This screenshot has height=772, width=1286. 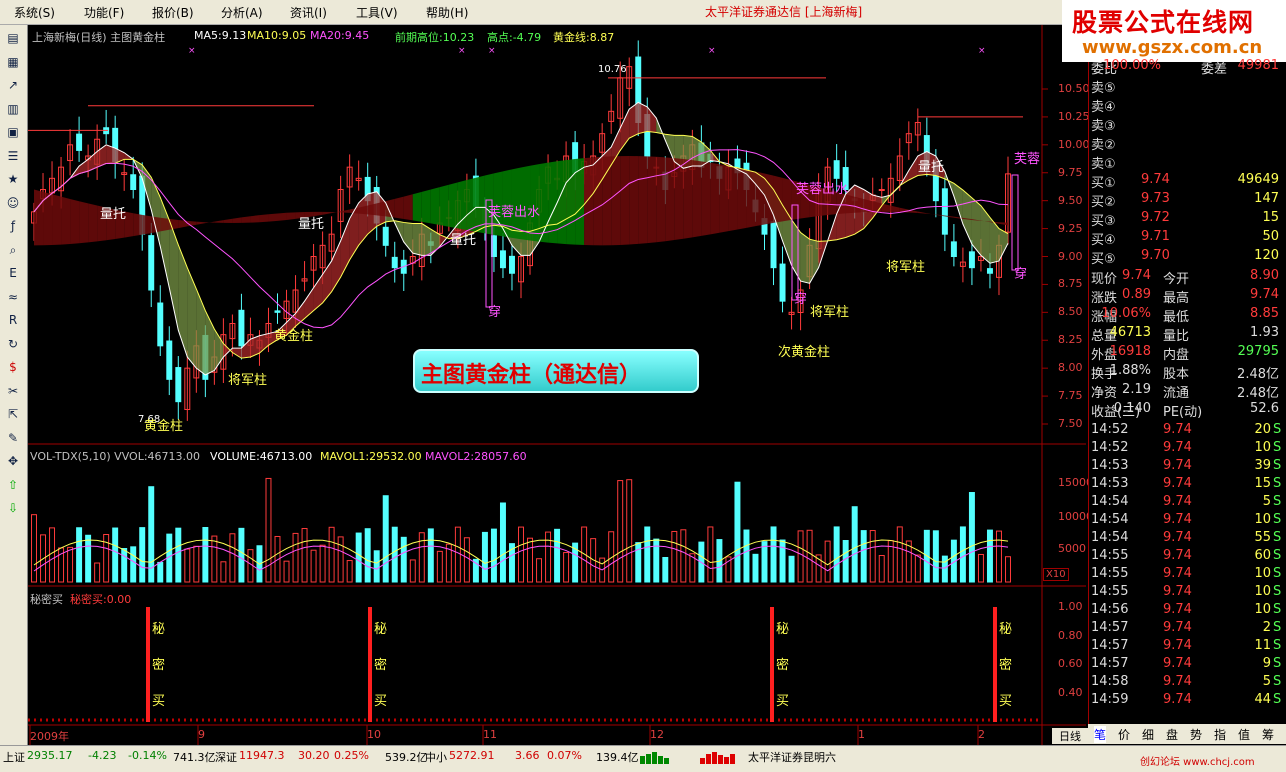 I want to click on quote-tab: 细, so click(x=1148, y=734).